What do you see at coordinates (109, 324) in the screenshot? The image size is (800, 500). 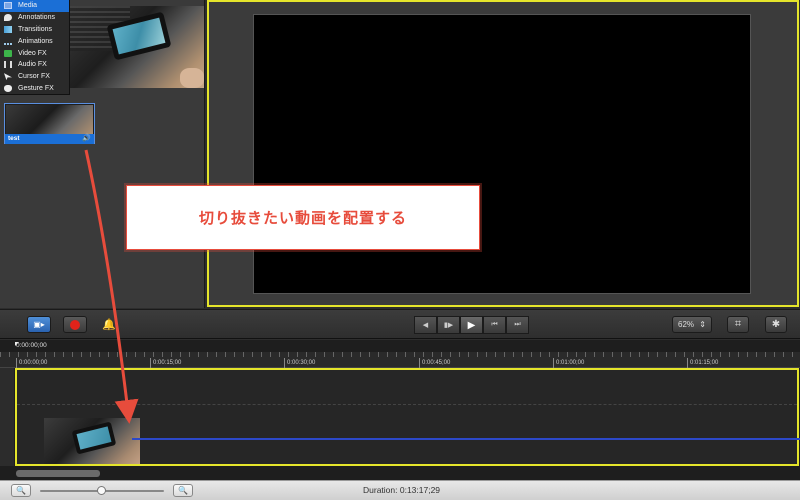 I see `bell-icon: 🔔` at bounding box center [109, 324].